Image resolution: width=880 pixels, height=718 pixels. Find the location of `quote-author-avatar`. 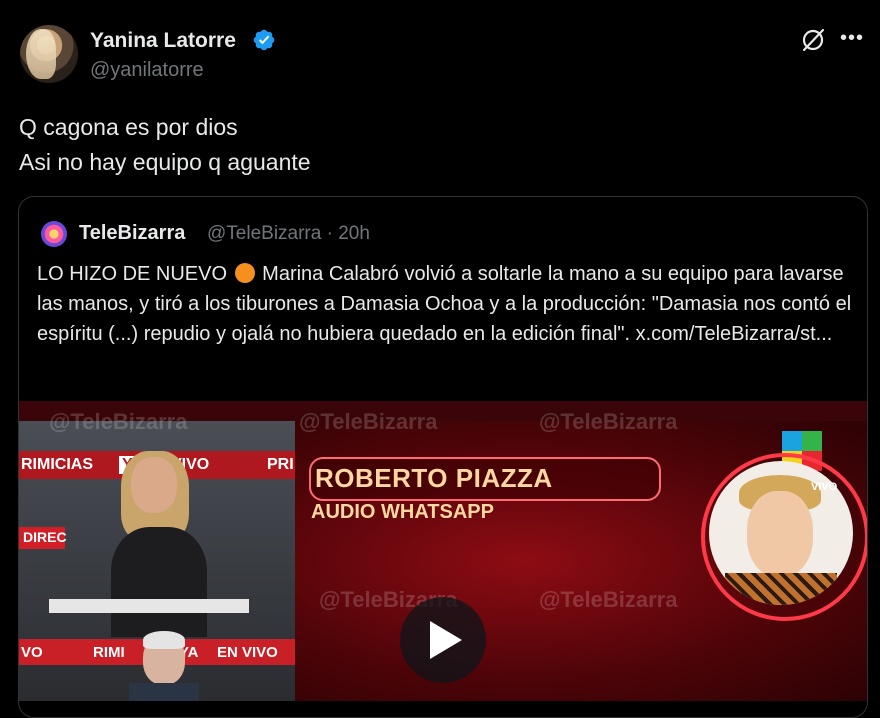

quote-author-avatar is located at coordinates (54, 234).